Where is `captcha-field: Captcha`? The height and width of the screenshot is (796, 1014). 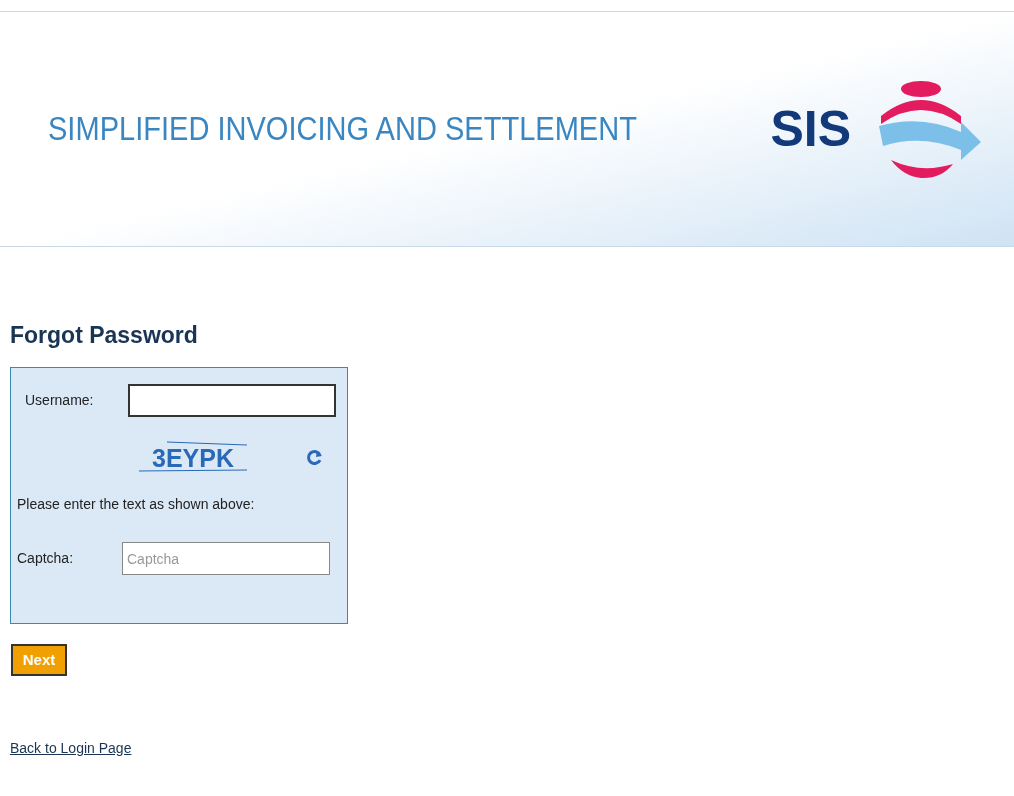
captcha-field: Captcha is located at coordinates (226, 558).